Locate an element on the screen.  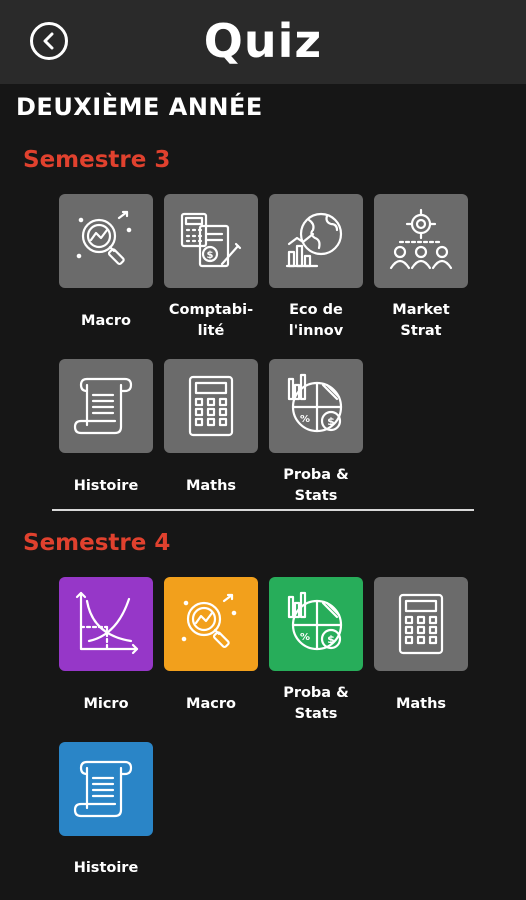
globe-chart-icon is located at coordinates (314, 240).